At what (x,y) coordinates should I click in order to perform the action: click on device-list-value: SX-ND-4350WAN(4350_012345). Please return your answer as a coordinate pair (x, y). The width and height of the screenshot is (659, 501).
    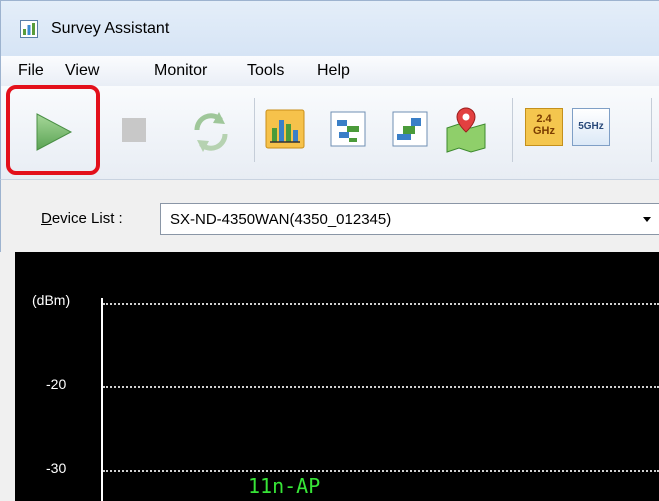
    Looking at the image, I should click on (281, 219).